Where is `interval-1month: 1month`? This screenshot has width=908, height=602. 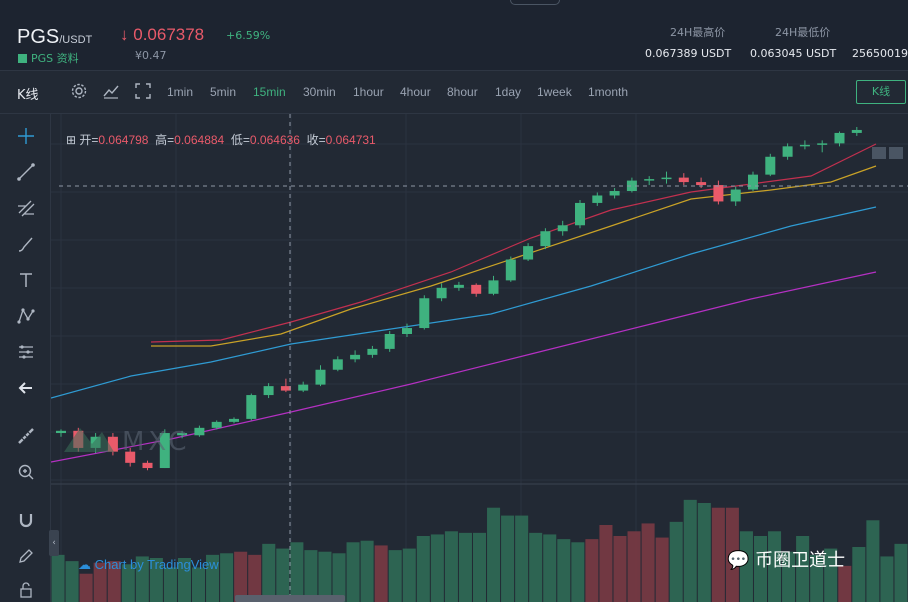 interval-1month: 1month is located at coordinates (608, 92).